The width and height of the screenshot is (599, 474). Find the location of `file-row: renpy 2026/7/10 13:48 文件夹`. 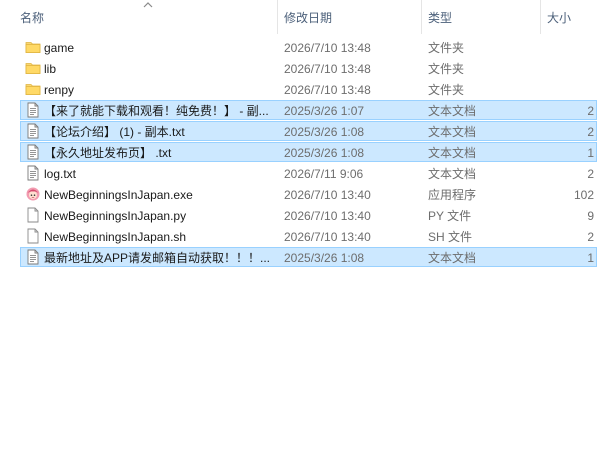

file-row: renpy 2026/7/10 13:48 文件夹 is located at coordinates (299, 89).